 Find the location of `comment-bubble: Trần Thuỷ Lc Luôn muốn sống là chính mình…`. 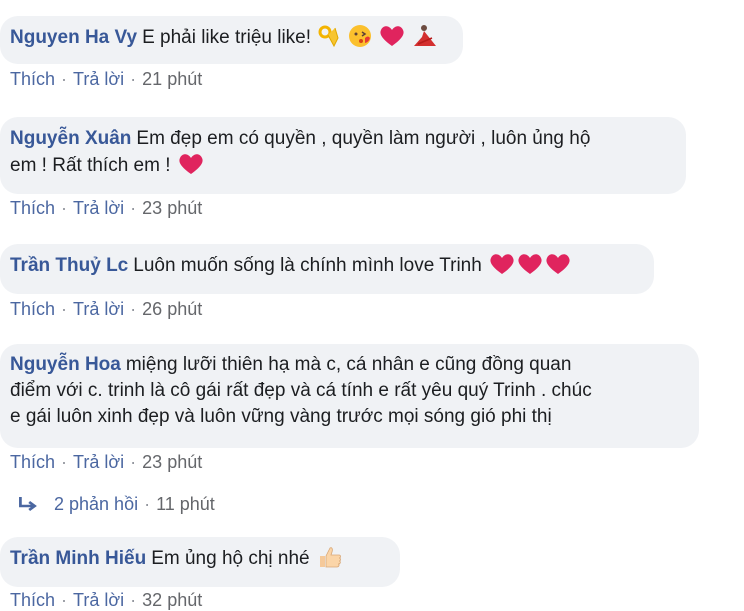

comment-bubble: Trần Thuỷ Lc Luôn muốn sống là chính mình… is located at coordinates (327, 269).